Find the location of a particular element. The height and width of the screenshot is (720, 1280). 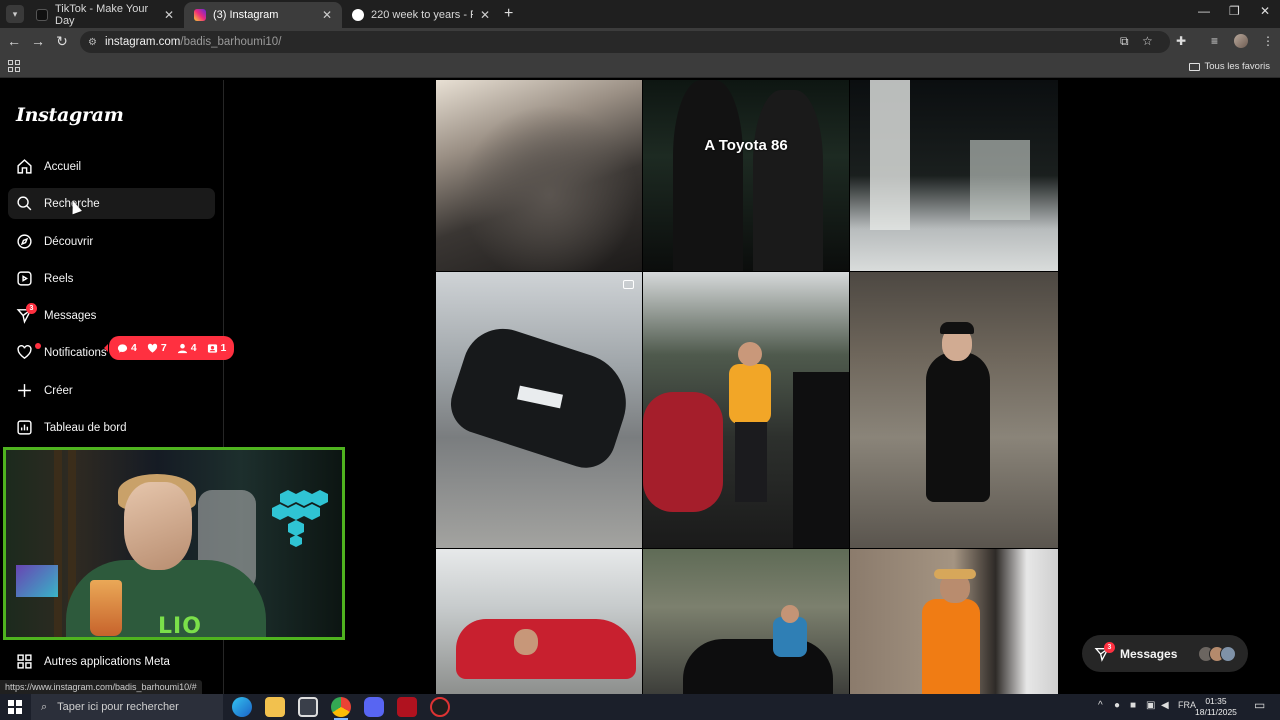

reload-button: ↻ is located at coordinates (62, 41).